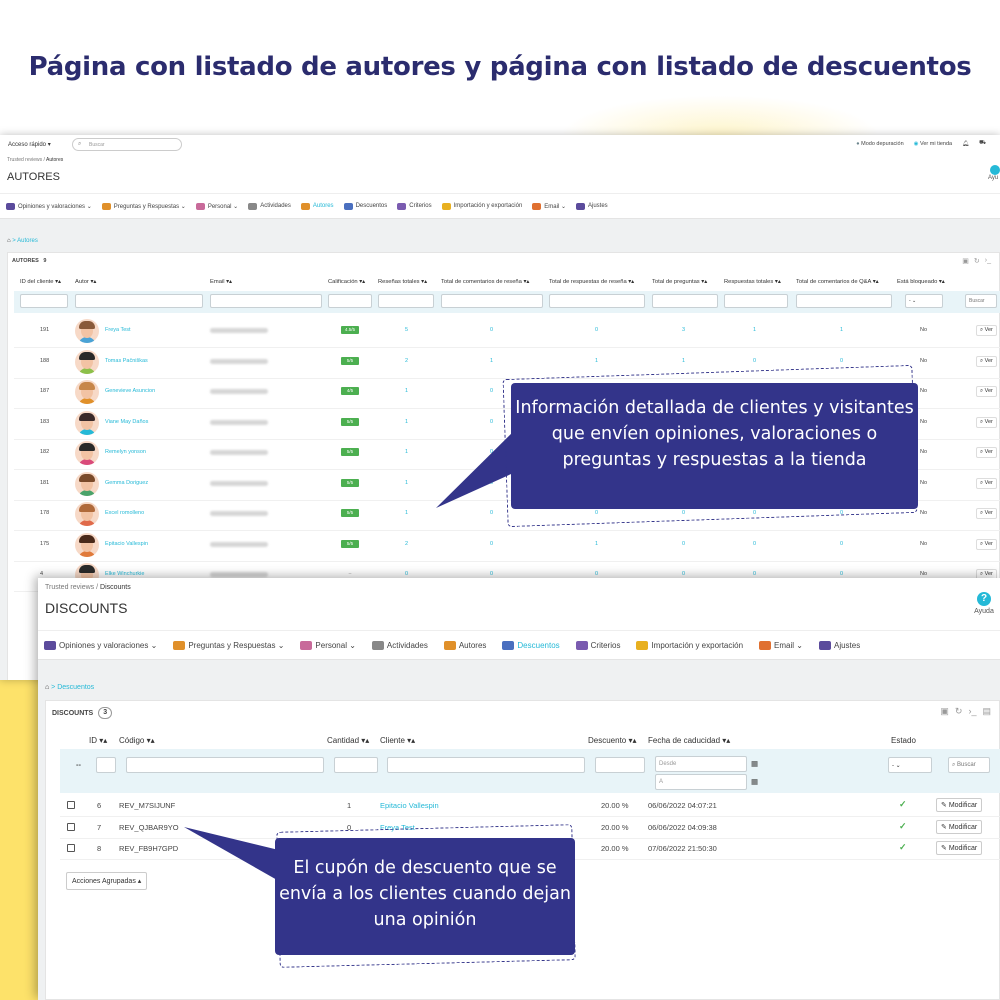 This screenshot has width=1000, height=1000. What do you see at coordinates (924, 301) in the screenshot?
I see `blocked-filter-select: - ⌄` at bounding box center [924, 301].